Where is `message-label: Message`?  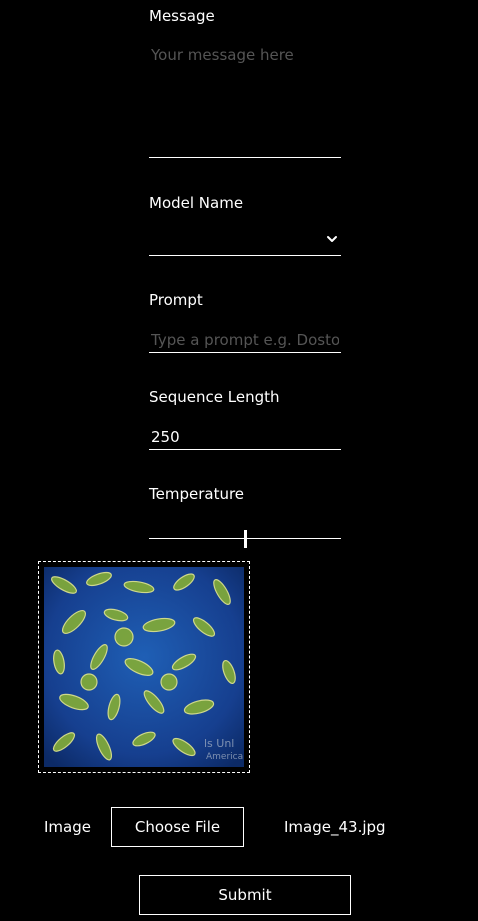 message-label: Message is located at coordinates (182, 16).